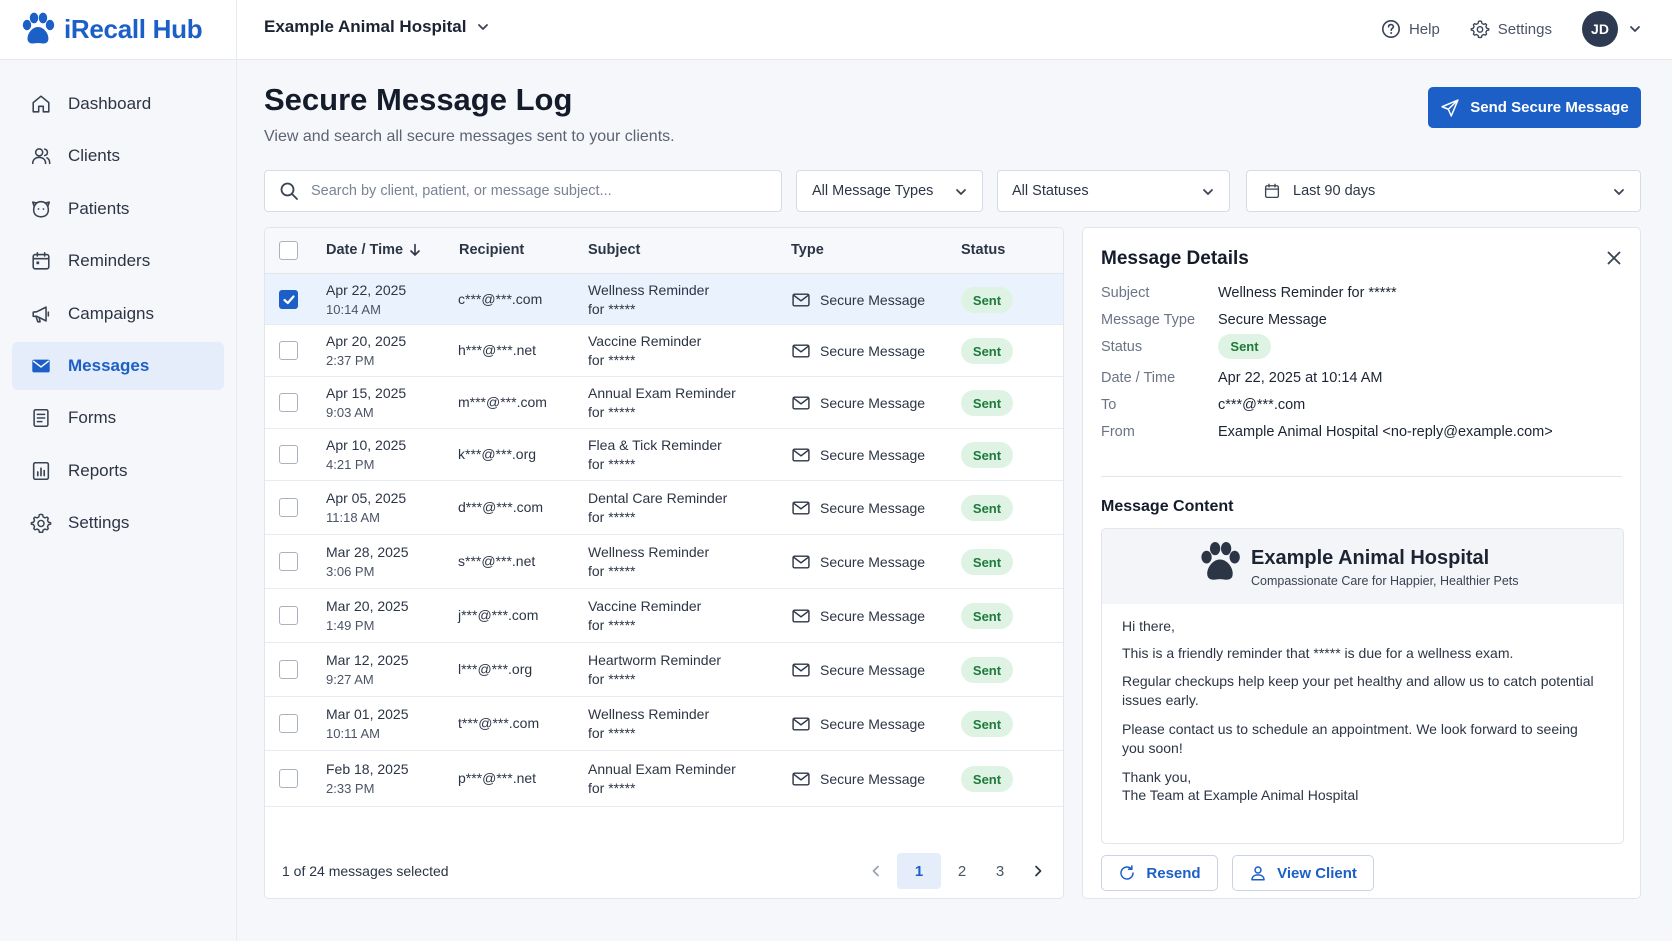 The width and height of the screenshot is (1672, 941). What do you see at coordinates (1038, 871) in the screenshot?
I see `next-page-button` at bounding box center [1038, 871].